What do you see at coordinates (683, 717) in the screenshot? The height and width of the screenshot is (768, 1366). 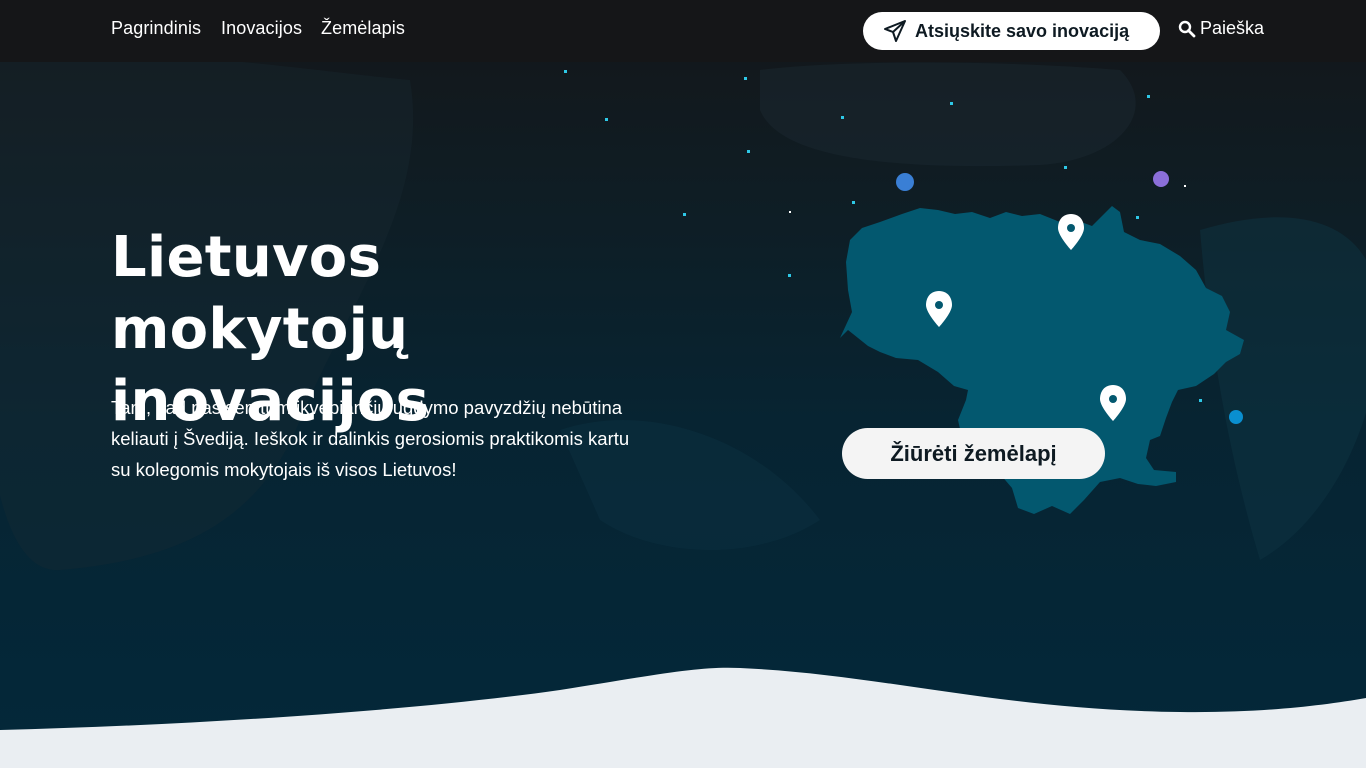 I see `bottom-wave` at bounding box center [683, 717].